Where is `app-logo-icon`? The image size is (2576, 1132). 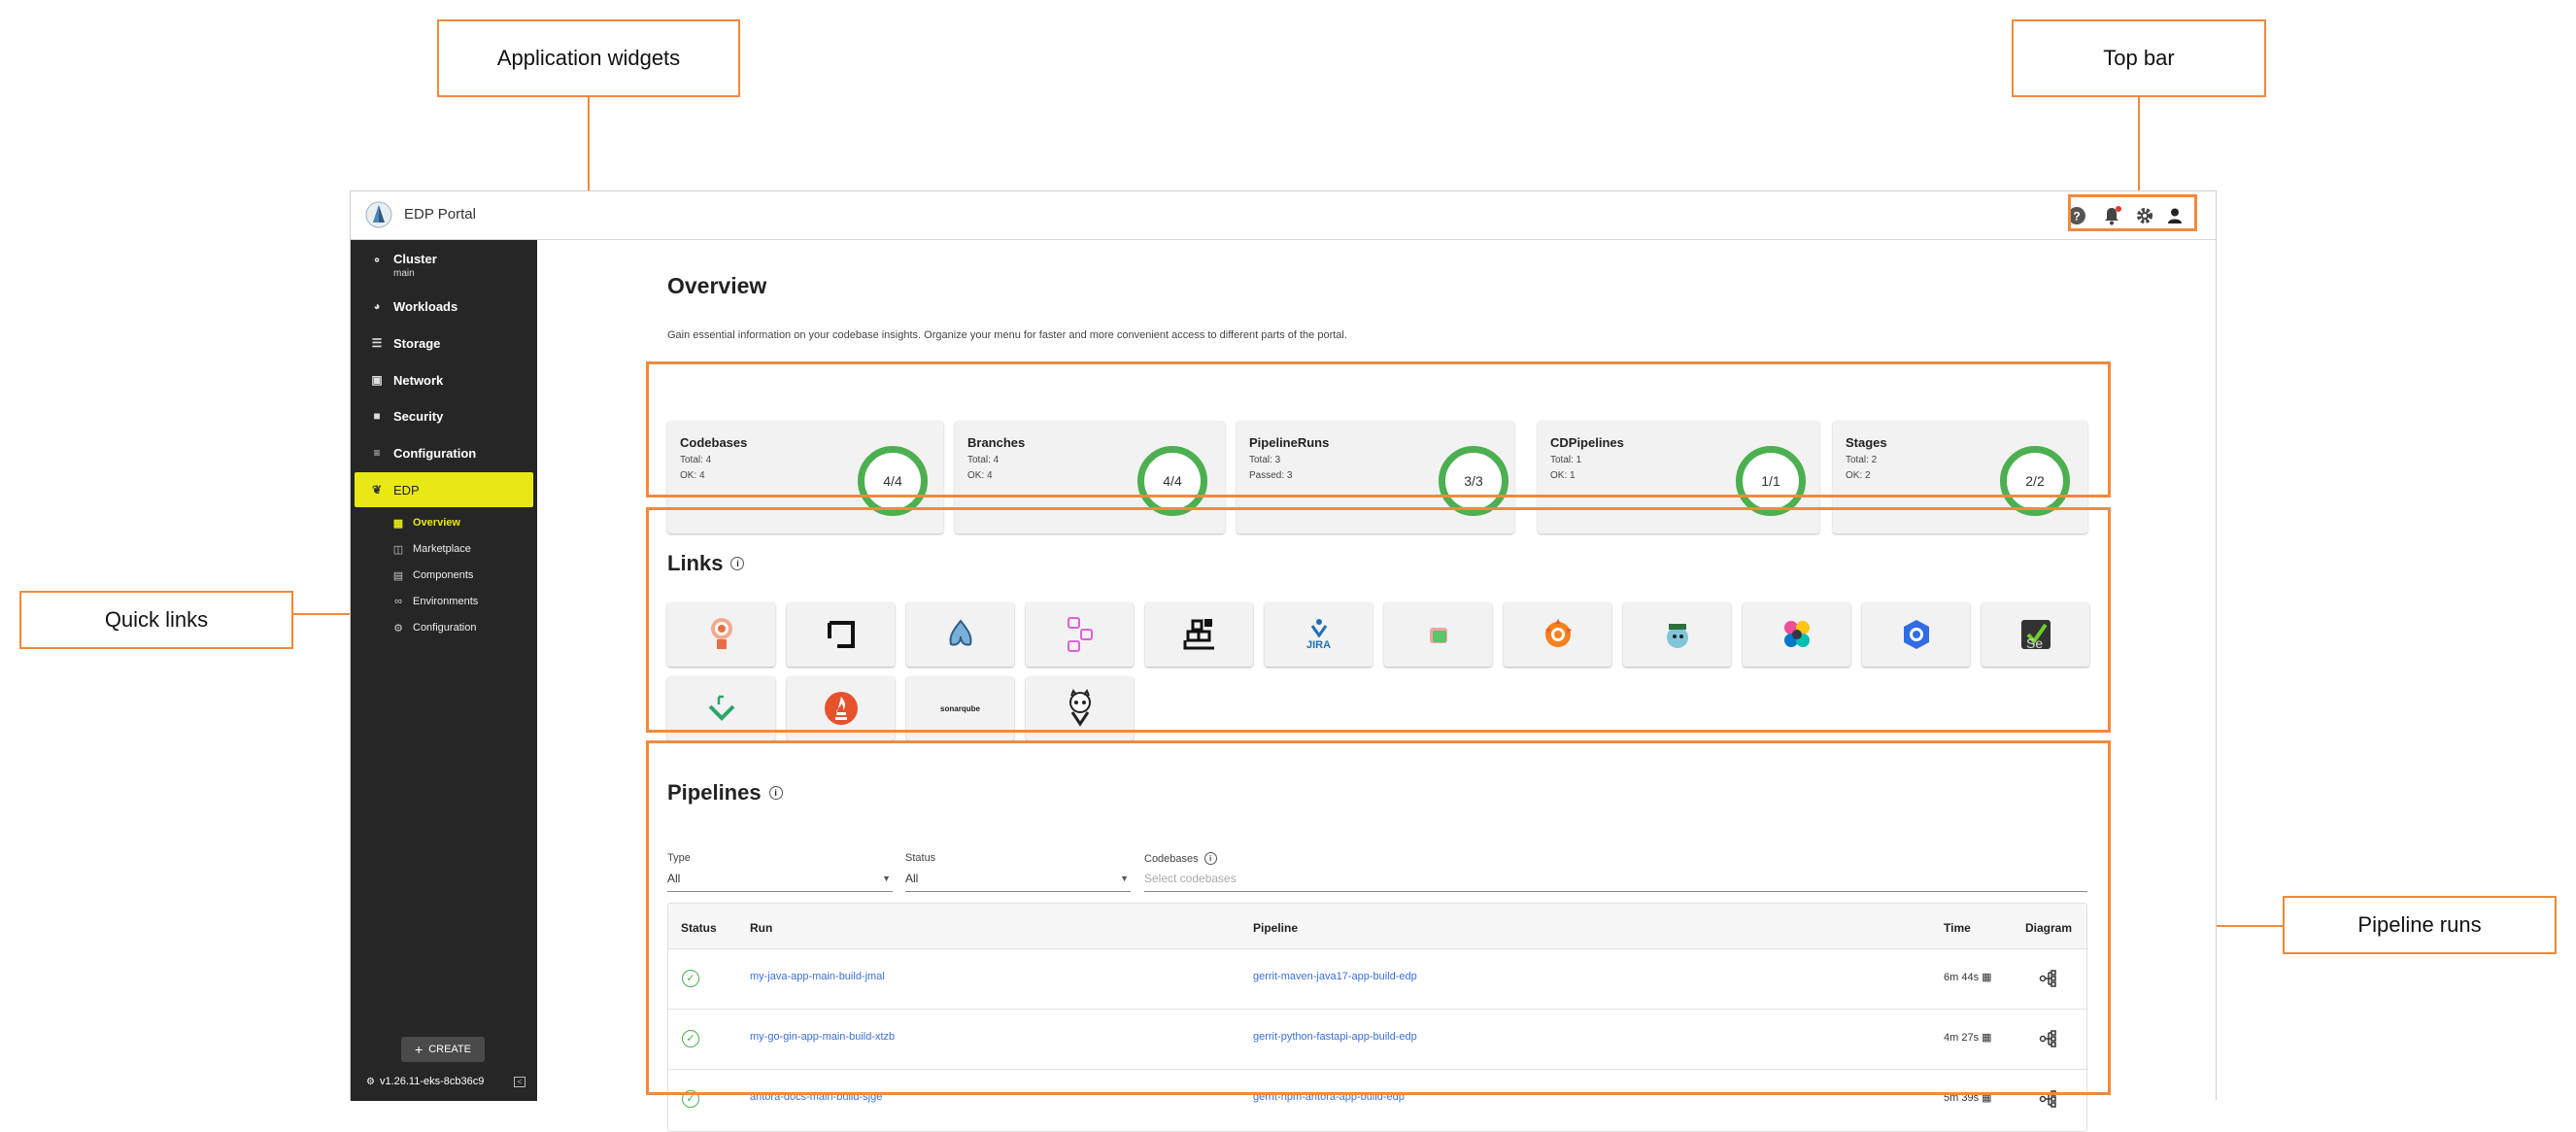
app-logo-icon is located at coordinates (378, 214).